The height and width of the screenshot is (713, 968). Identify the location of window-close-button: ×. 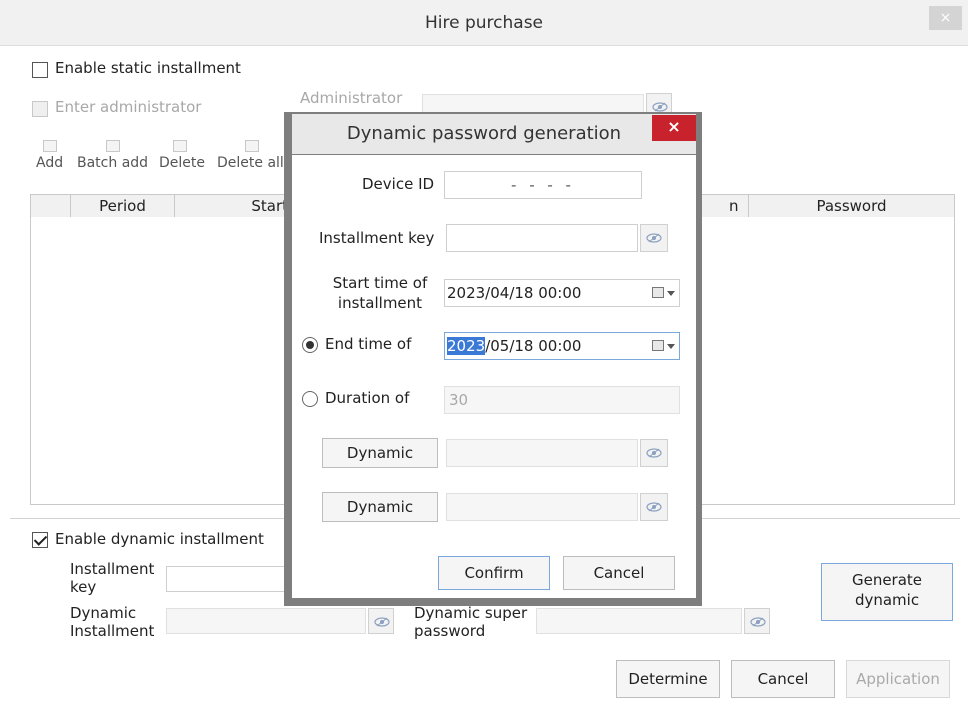
(945, 18).